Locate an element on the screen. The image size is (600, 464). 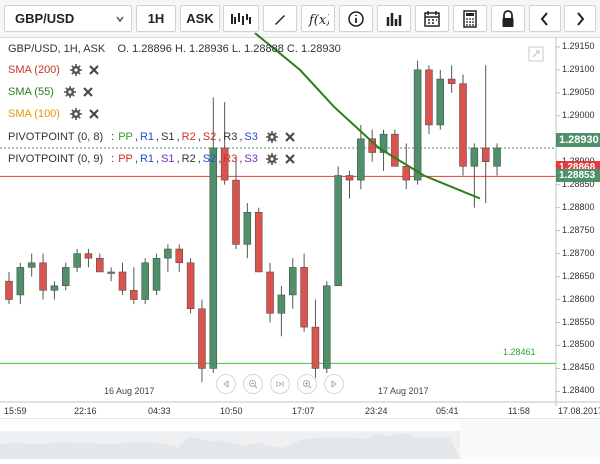
navigator-chart is located at coordinates (300, 439).